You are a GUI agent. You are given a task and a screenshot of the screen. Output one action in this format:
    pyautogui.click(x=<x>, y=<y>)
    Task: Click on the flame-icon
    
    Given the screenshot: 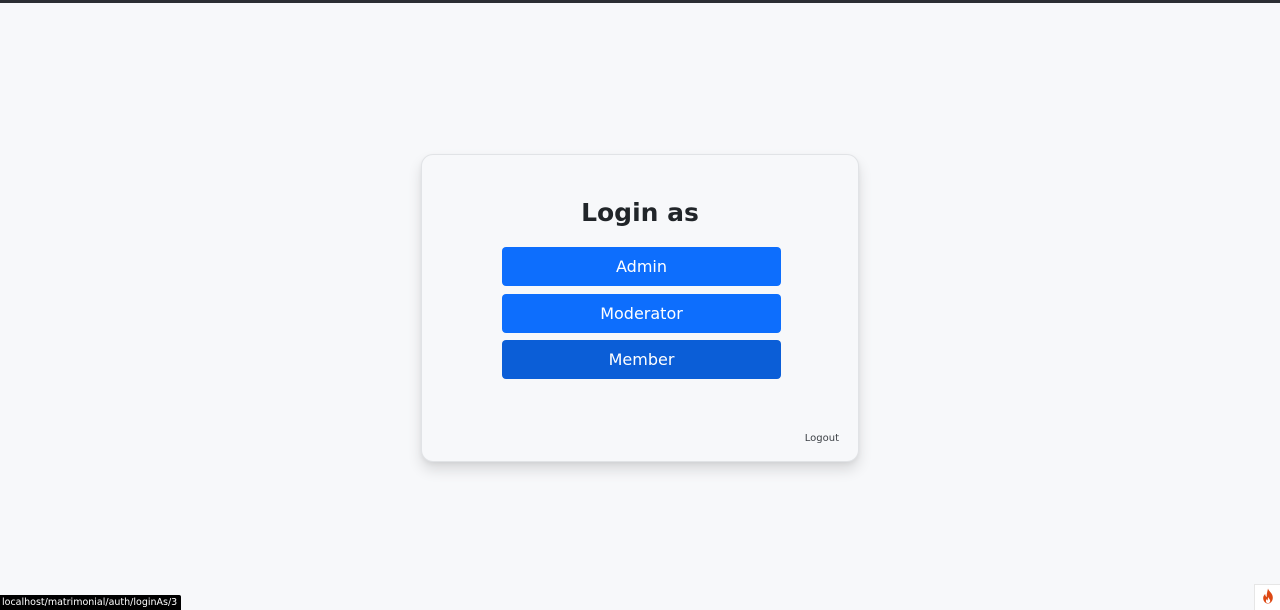 What is the action you would take?
    pyautogui.click(x=1268, y=598)
    